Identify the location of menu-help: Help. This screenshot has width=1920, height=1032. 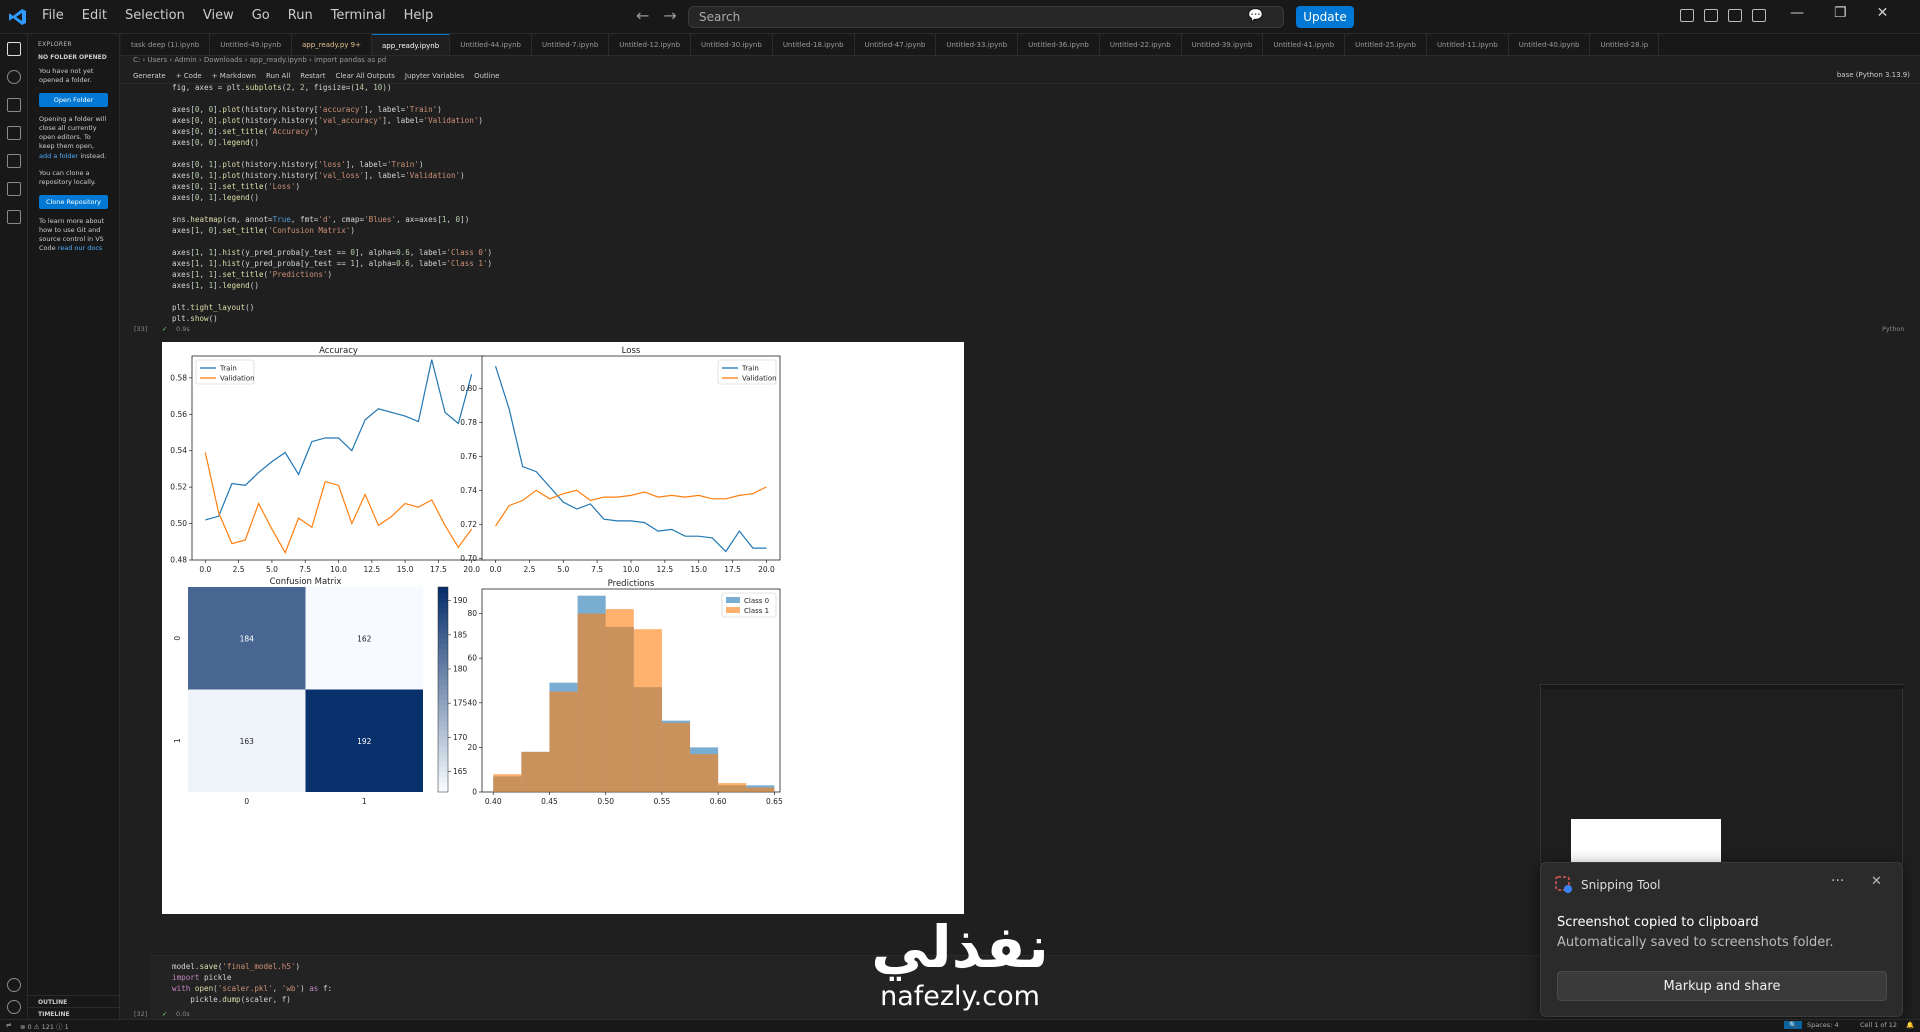
(419, 15).